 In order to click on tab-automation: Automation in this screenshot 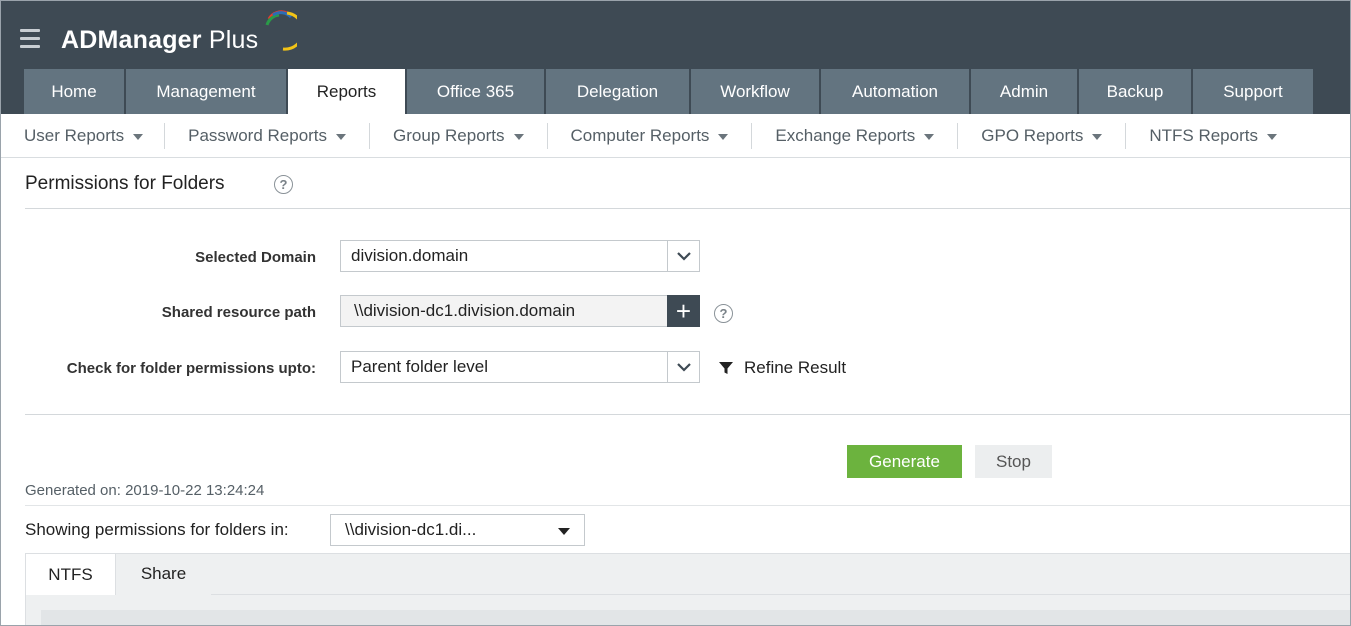, I will do `click(895, 91)`.